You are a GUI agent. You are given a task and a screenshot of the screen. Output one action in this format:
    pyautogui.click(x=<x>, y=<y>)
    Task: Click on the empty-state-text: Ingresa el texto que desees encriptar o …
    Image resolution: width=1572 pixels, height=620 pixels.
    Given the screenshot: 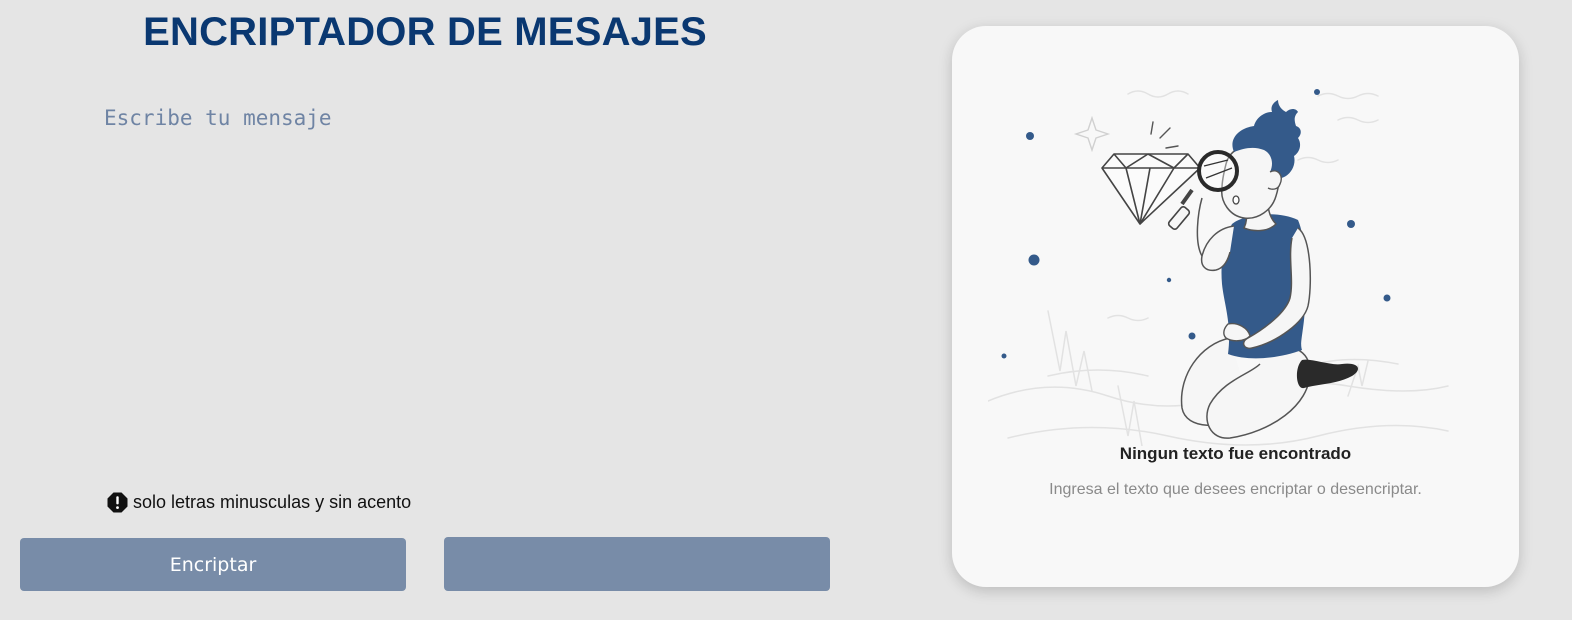 What is the action you would take?
    pyautogui.click(x=1235, y=489)
    